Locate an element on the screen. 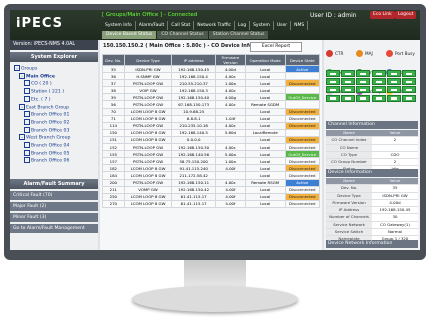 The height and width of the screenshot is (324, 430). tree-node: − Groups is located at coordinates (54, 69).